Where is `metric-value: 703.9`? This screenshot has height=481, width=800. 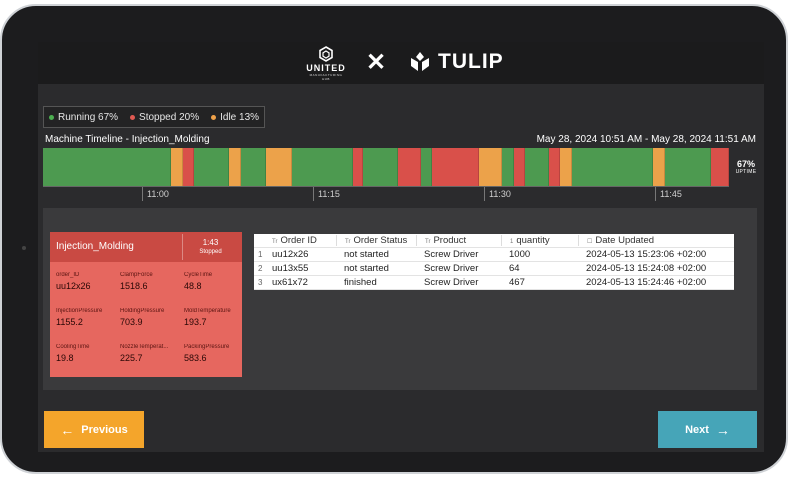
metric-value: 703.9 is located at coordinates (131, 322).